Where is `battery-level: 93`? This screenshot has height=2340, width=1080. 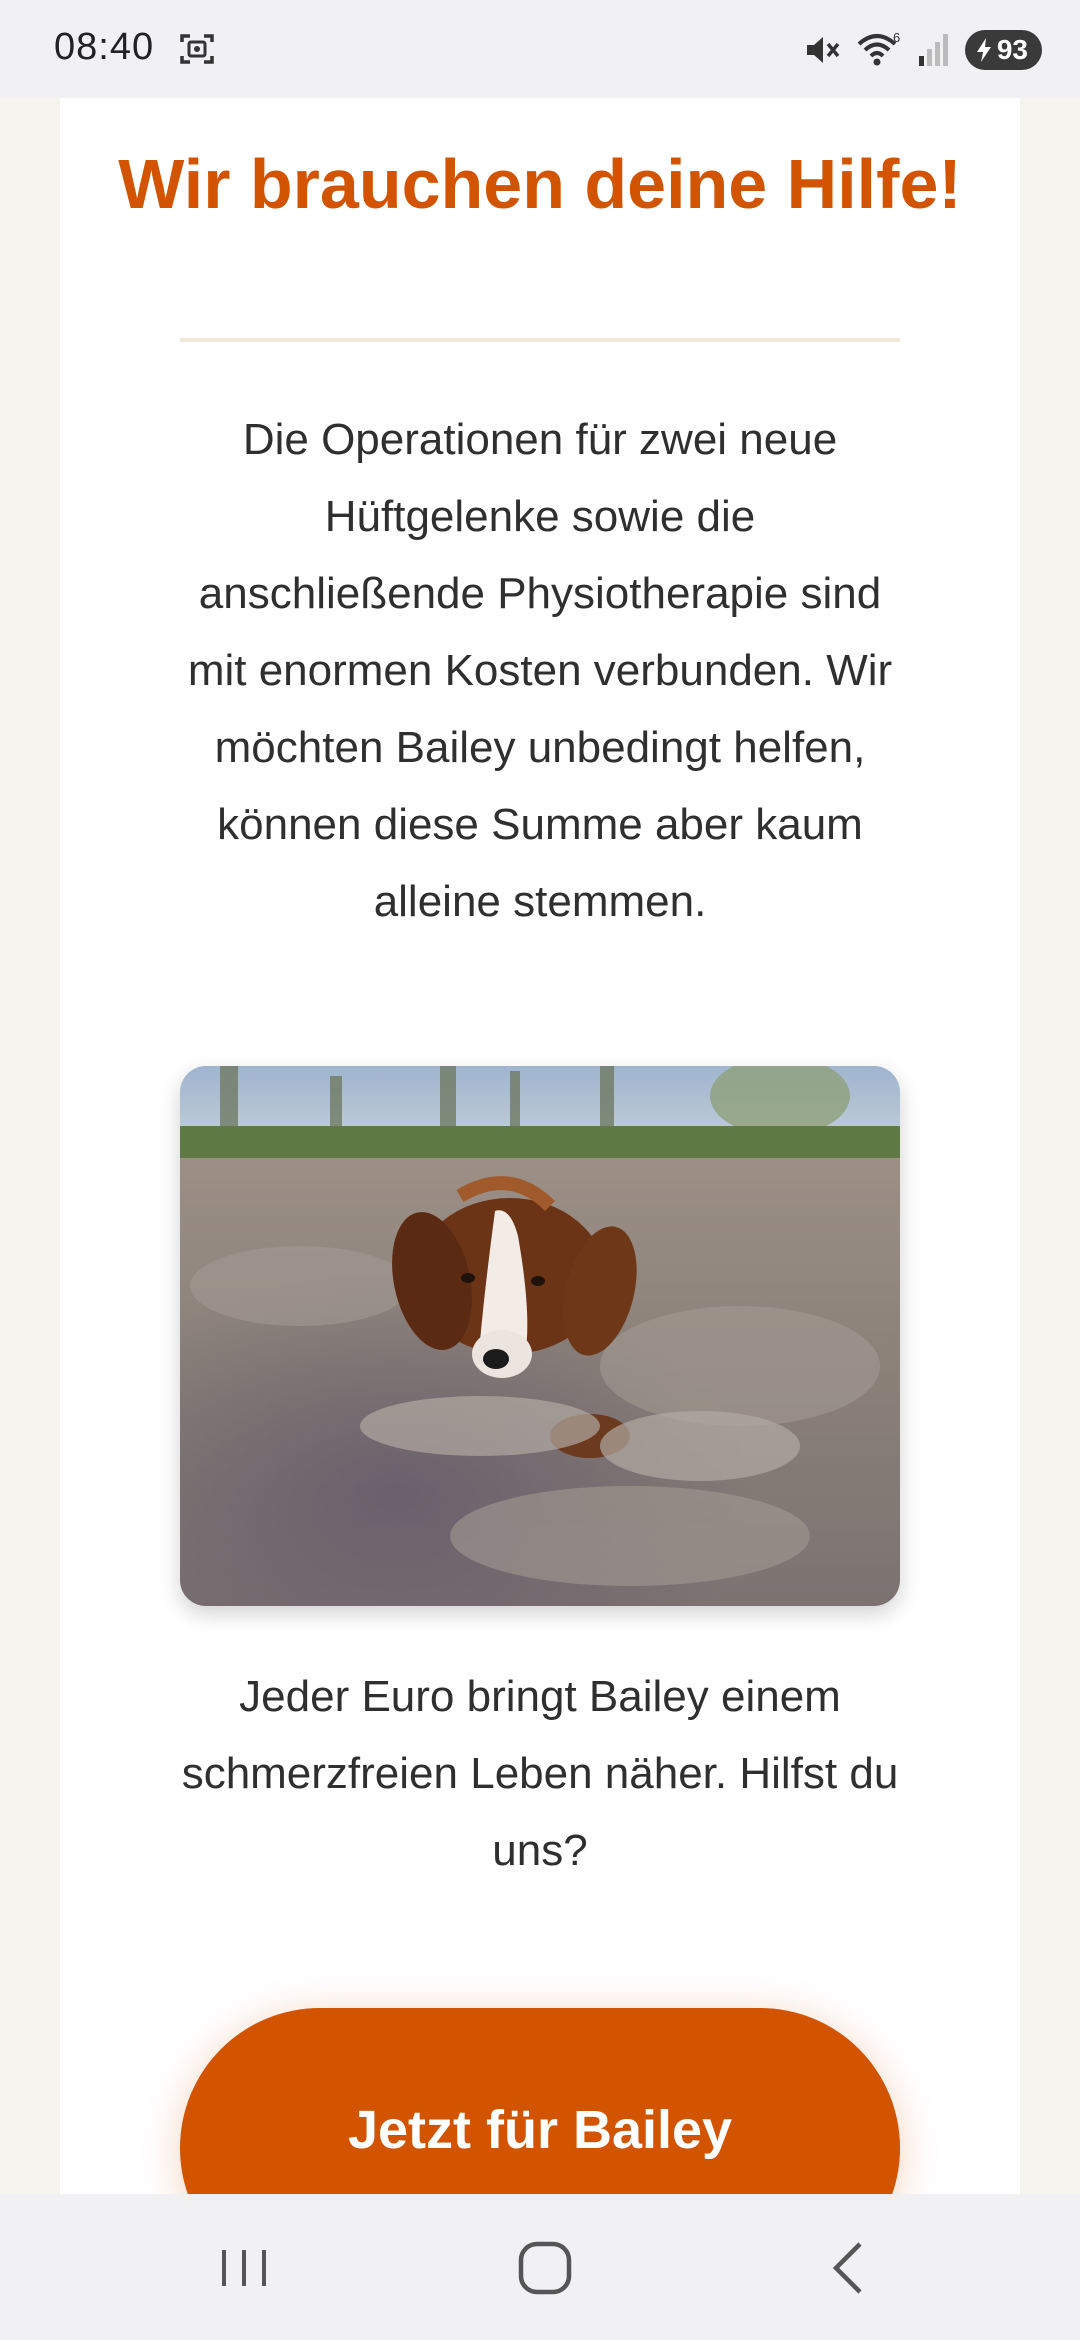 battery-level: 93 is located at coordinates (1012, 49).